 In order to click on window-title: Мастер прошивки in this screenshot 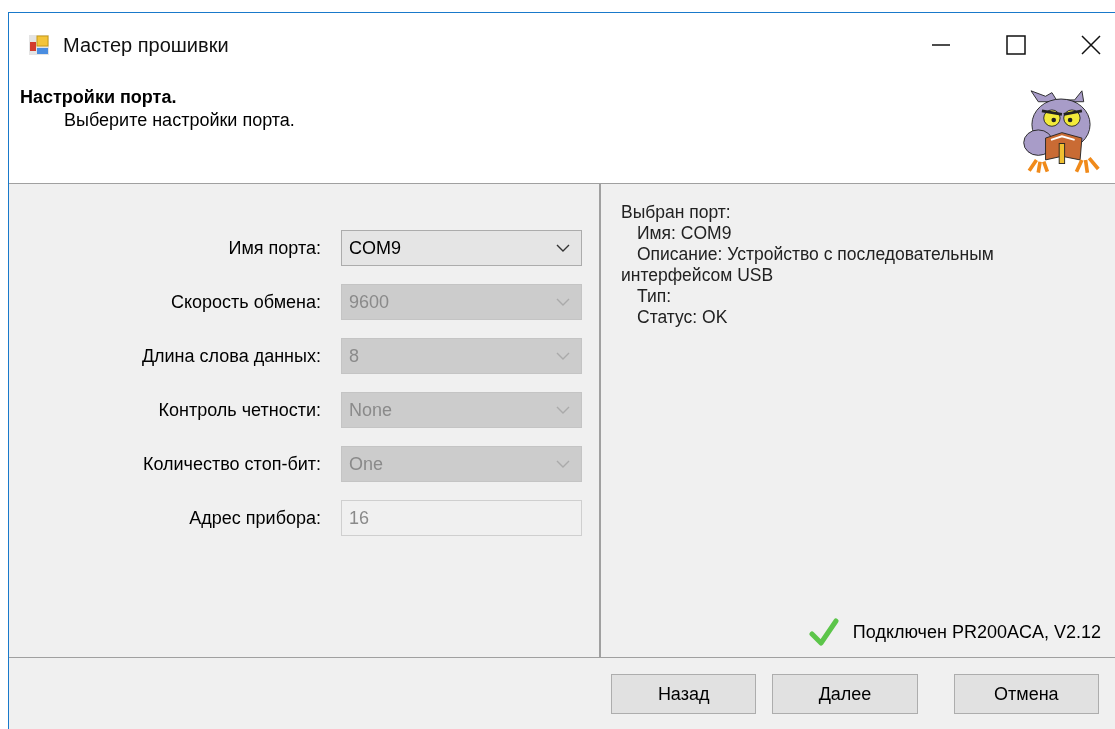, I will do `click(146, 45)`.